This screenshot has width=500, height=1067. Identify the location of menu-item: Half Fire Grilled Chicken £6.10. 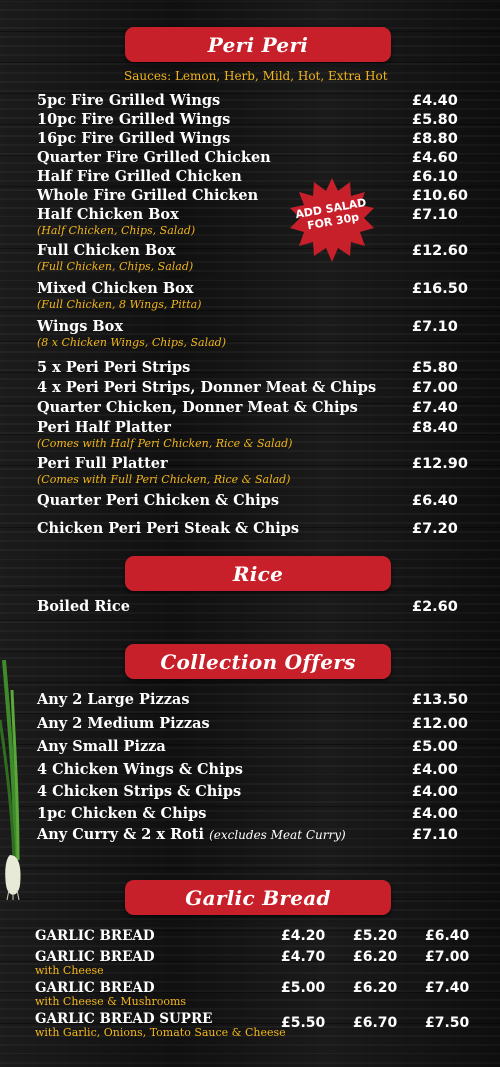
(247, 176).